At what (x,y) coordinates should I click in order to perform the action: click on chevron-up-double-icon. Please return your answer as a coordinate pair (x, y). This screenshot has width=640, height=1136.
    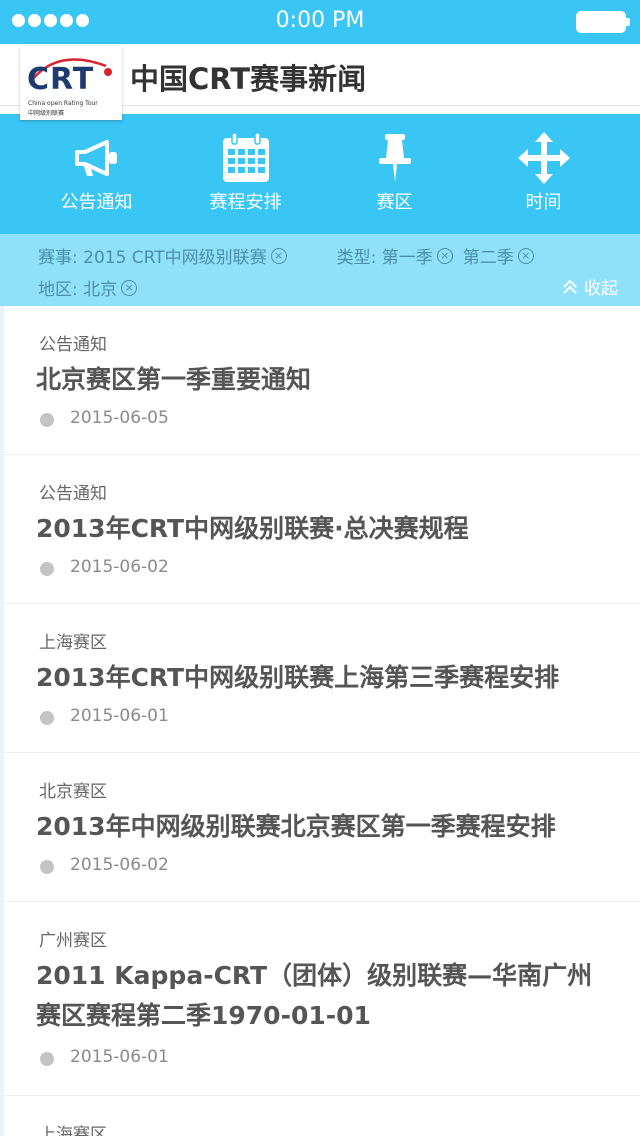
    Looking at the image, I should click on (570, 286).